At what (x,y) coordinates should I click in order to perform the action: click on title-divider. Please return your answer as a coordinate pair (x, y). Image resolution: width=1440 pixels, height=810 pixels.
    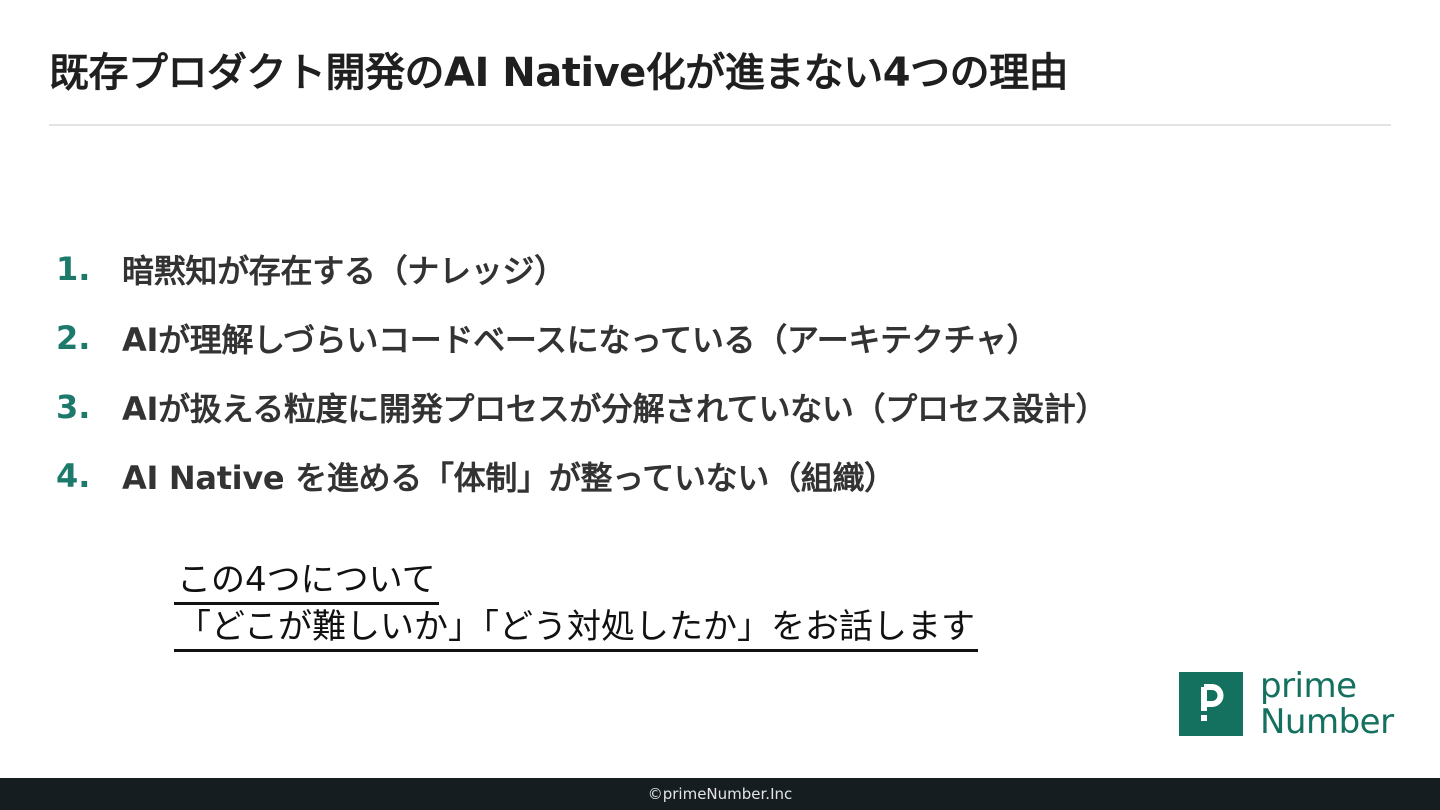
    Looking at the image, I should click on (720, 125).